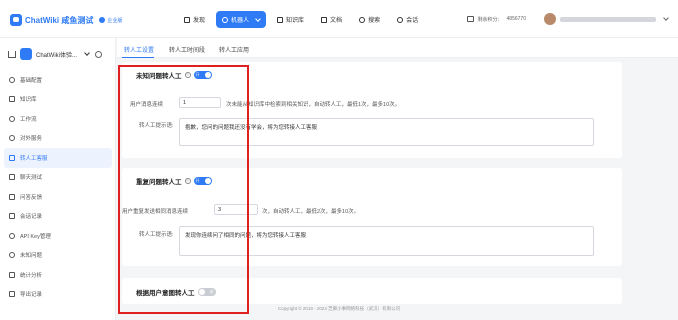 The height and width of the screenshot is (320, 678). What do you see at coordinates (386, 132) in the screenshot?
I see `unknown-prompt-textarea: 抱歉，您问的问题我还没有学会，将为您转接人工客服` at bounding box center [386, 132].